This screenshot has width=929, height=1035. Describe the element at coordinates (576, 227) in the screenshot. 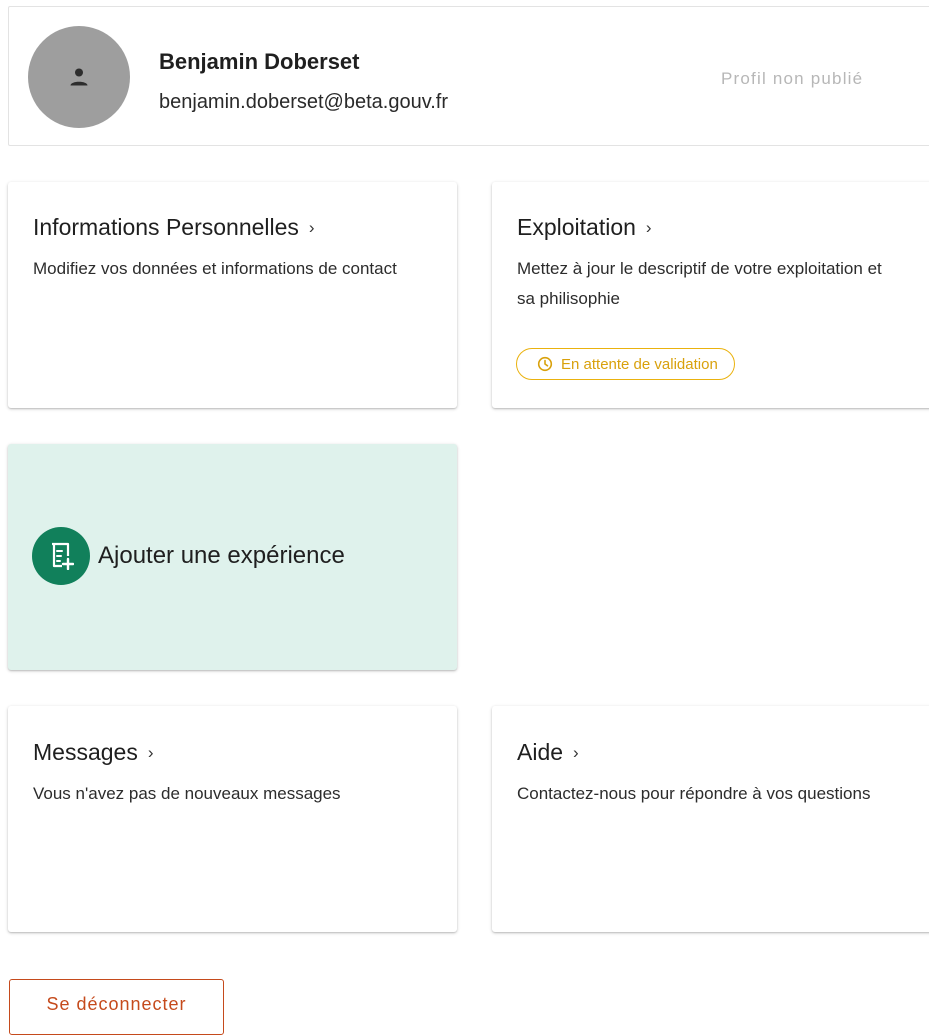

I see `card-title-label: Exploitation` at that location.